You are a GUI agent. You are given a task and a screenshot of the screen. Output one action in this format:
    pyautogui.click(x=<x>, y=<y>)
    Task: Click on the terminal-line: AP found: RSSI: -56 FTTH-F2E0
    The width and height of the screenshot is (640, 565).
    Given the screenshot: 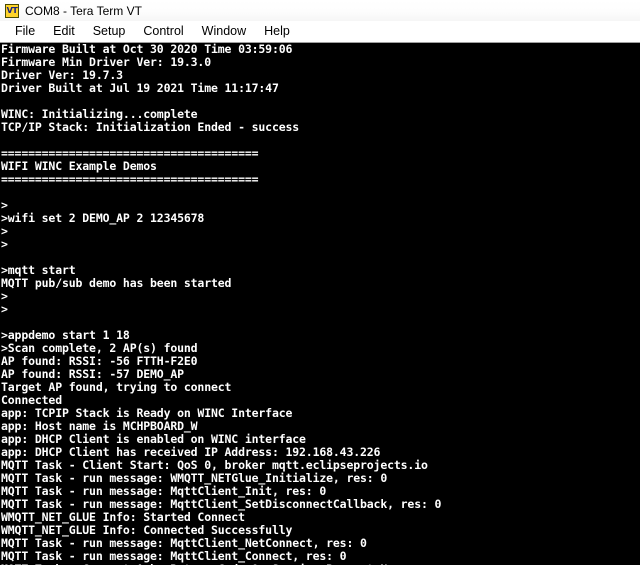 What is the action you would take?
    pyautogui.click(x=99, y=361)
    